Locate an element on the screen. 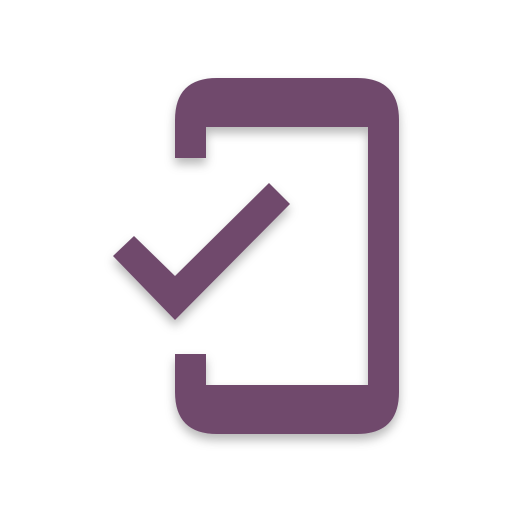 This screenshot has height=512, width=512. check-mark-icon is located at coordinates (201, 251).